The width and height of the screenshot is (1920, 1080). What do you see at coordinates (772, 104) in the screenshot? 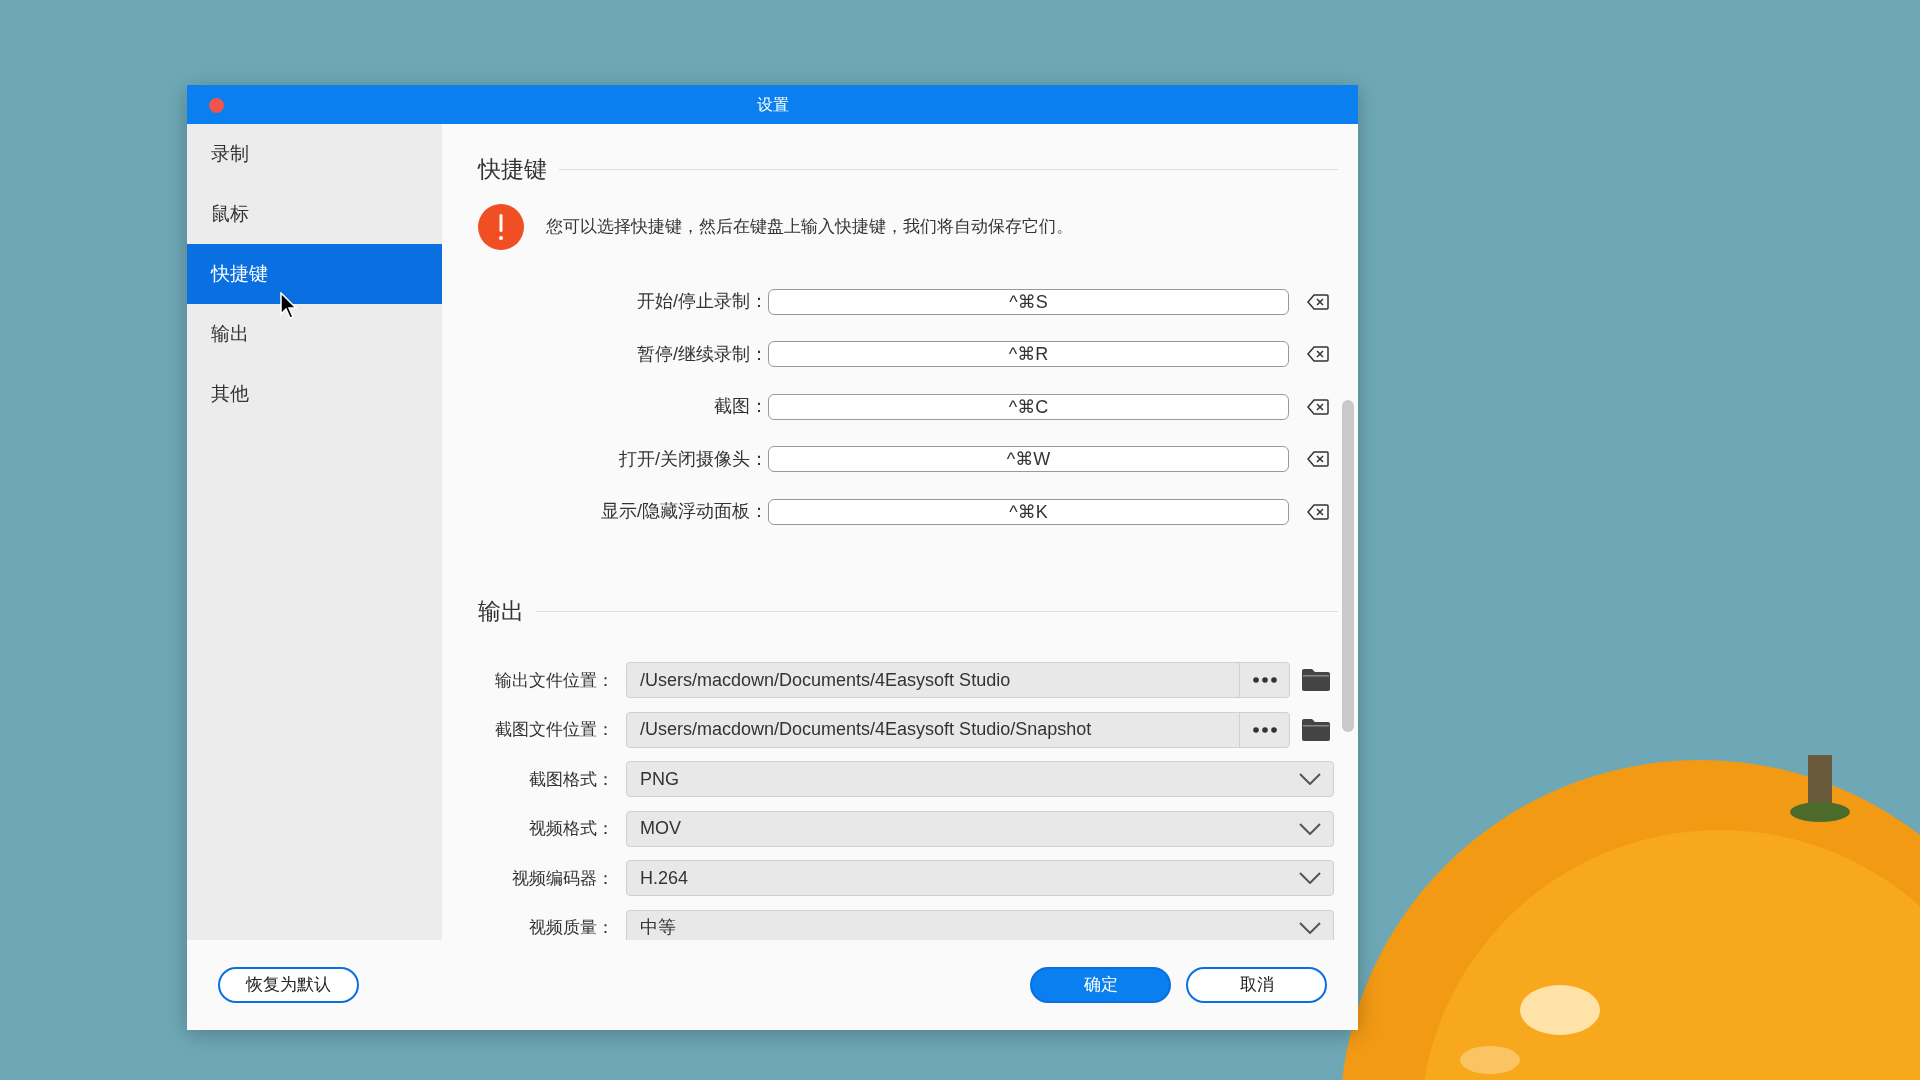
I see `window-title: 设置` at bounding box center [772, 104].